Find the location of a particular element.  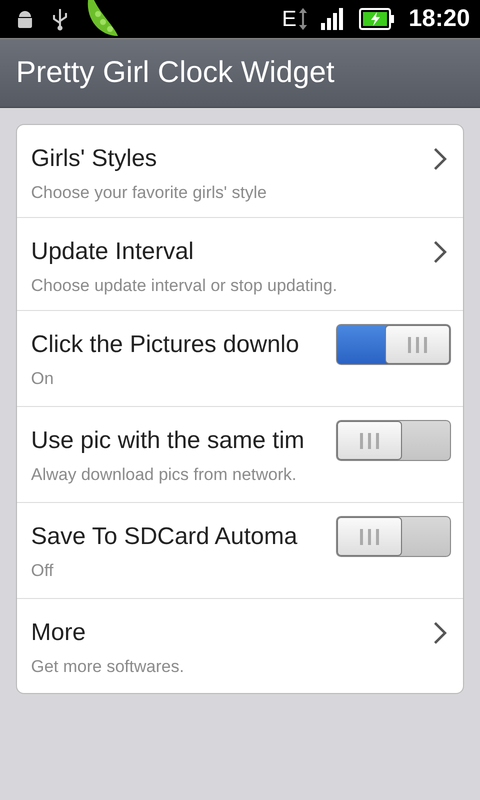

setting-title: More is located at coordinates (59, 633).